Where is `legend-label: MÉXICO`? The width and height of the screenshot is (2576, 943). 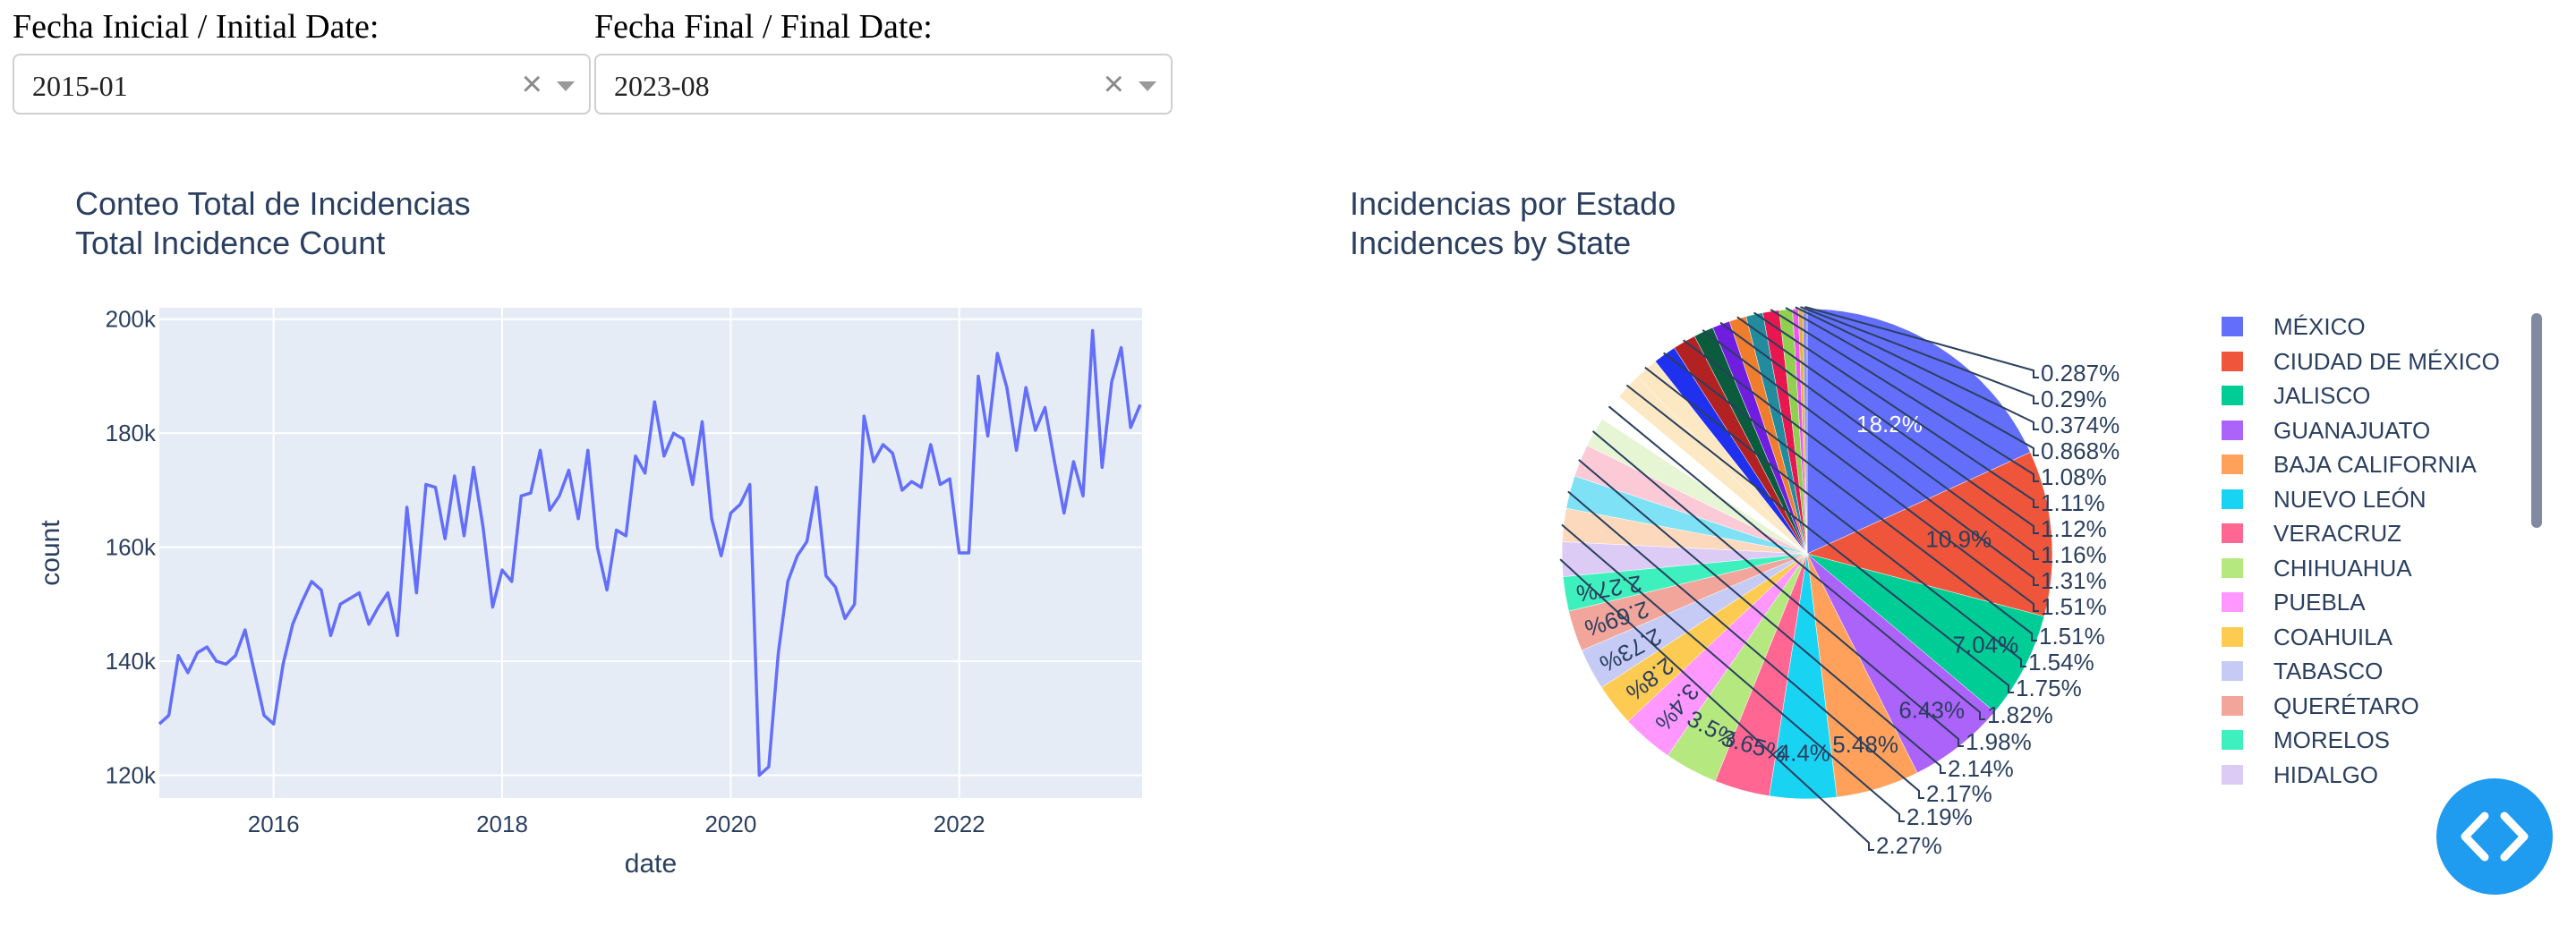 legend-label: MÉXICO is located at coordinates (2319, 326).